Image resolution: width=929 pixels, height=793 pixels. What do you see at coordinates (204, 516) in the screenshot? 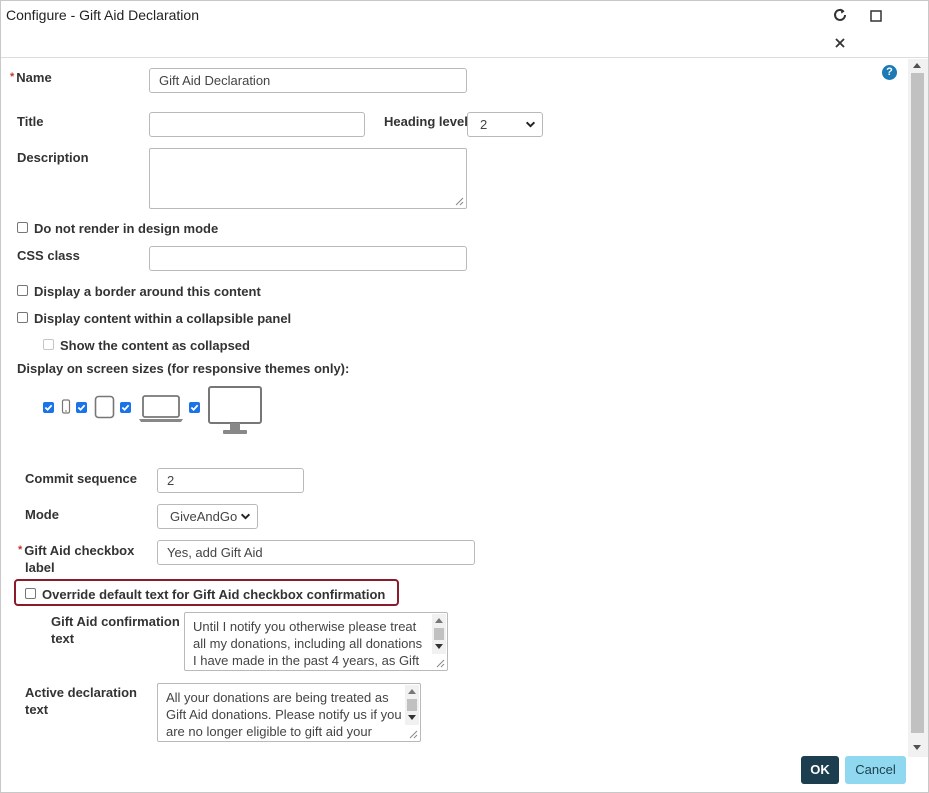
I see `mode-value: GiveAndGo` at bounding box center [204, 516].